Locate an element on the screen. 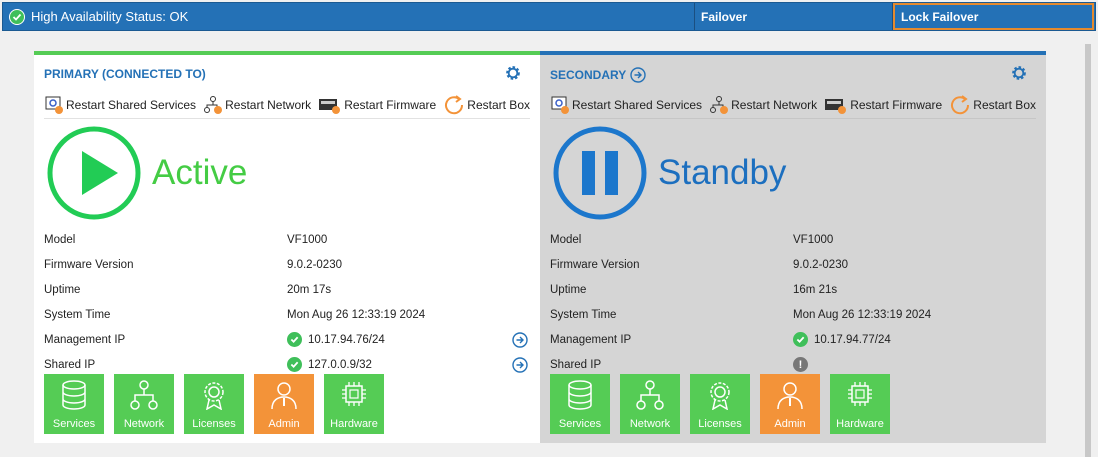 This screenshot has height=457, width=1098. info-icon: ! is located at coordinates (800, 364).